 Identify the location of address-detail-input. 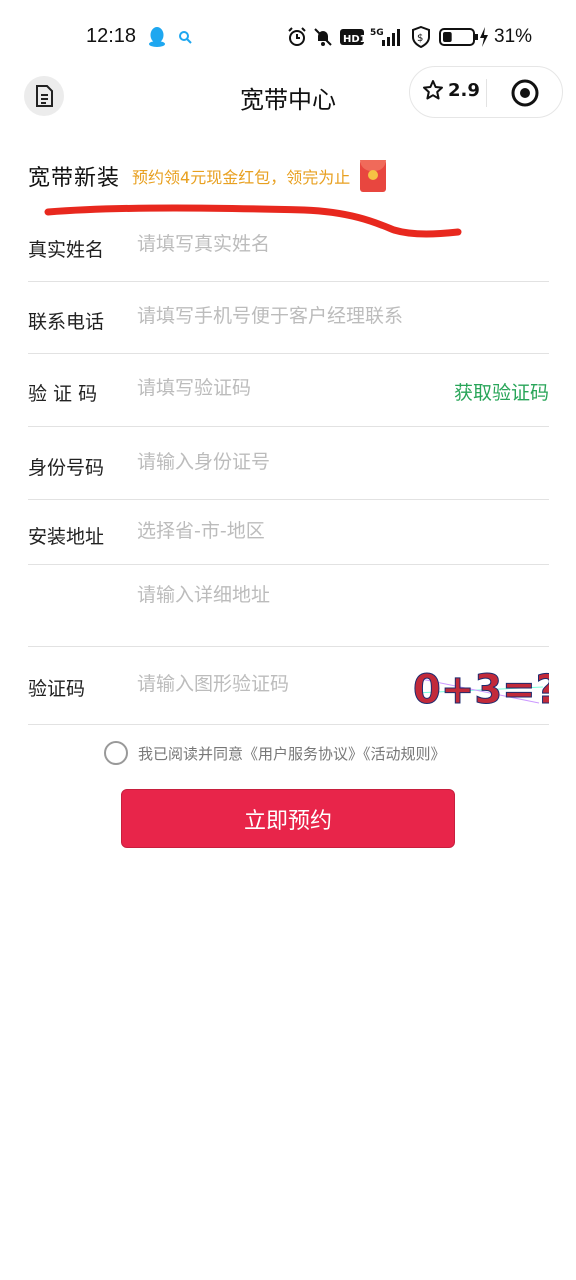
(277, 595).